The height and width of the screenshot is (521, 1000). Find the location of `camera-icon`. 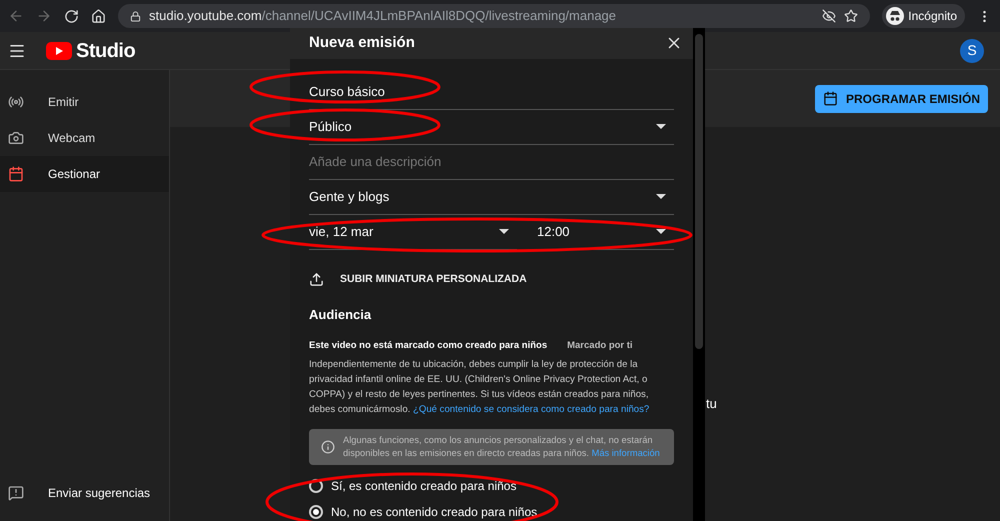

camera-icon is located at coordinates (16, 138).